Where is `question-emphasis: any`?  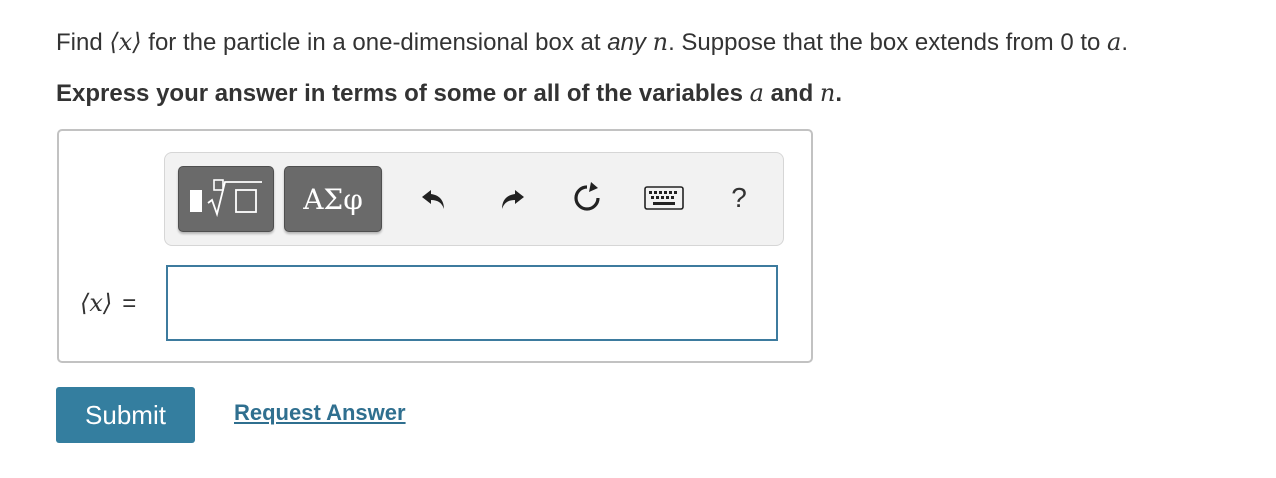 question-emphasis: any is located at coordinates (626, 42).